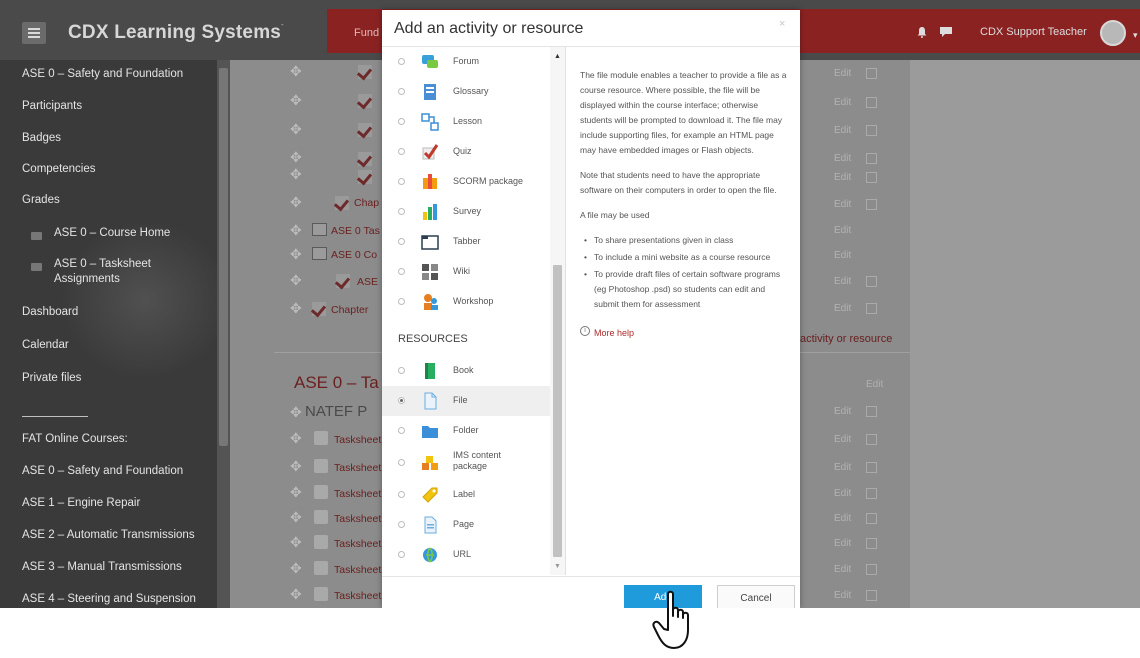 This screenshot has height=658, width=1140. I want to click on option-workshop: Workshop, so click(466, 302).